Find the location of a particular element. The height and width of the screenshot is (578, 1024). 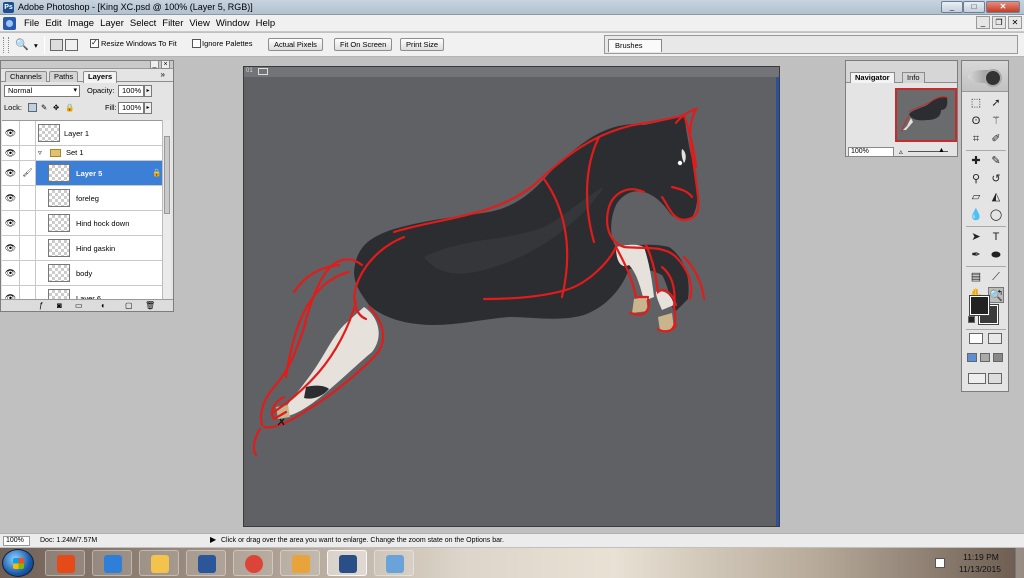

tab-paths: Paths is located at coordinates (64, 76).